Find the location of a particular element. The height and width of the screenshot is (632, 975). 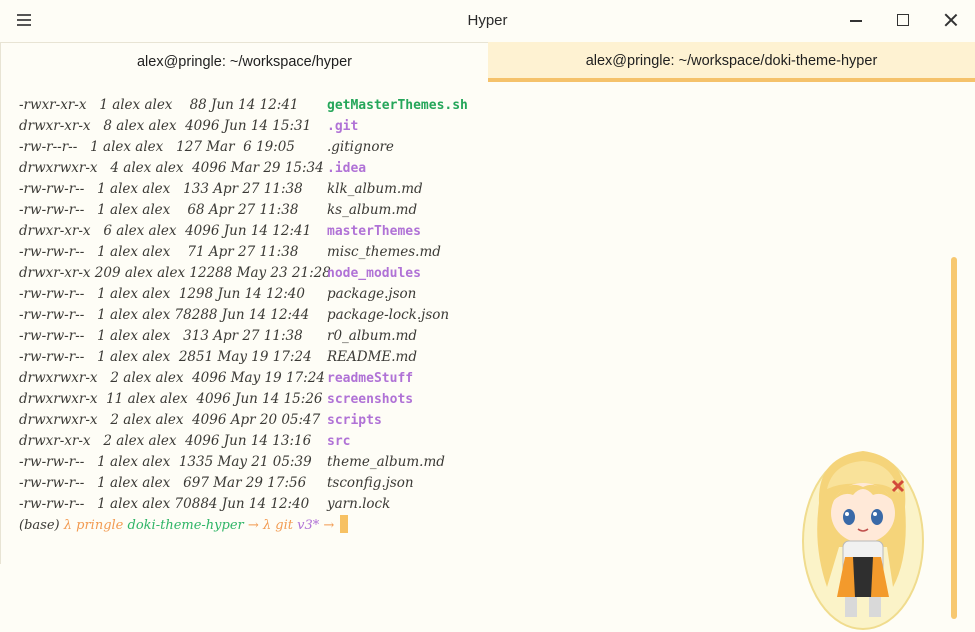

file-meta: -rw-rw-r-- 1 alex alex 1335 May 21 05:39 is located at coordinates (165, 462).